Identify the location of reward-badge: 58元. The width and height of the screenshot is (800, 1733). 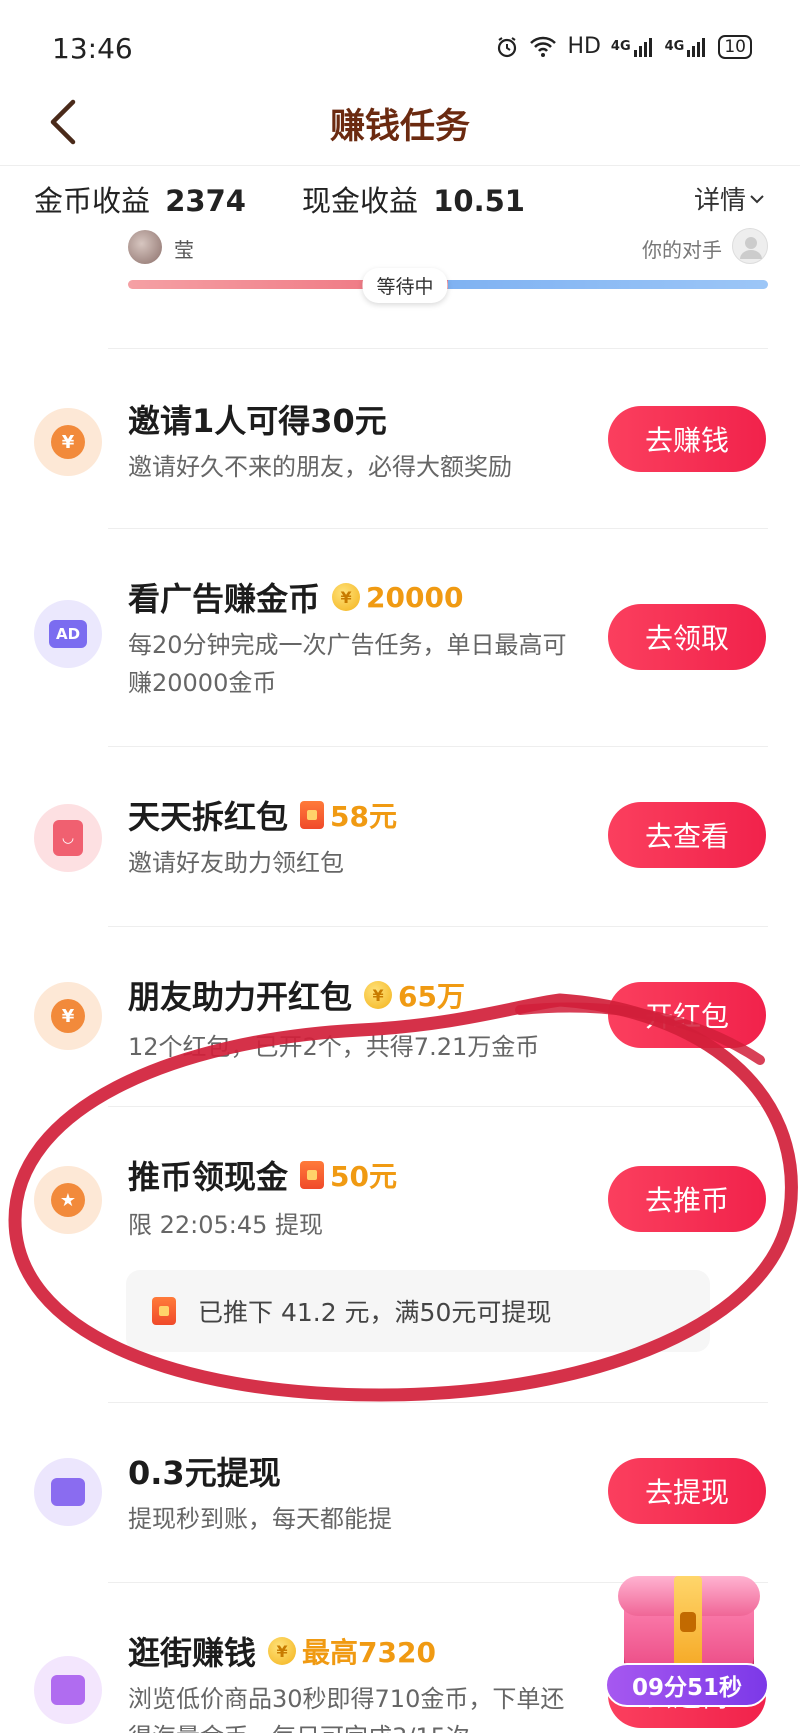
(348, 815).